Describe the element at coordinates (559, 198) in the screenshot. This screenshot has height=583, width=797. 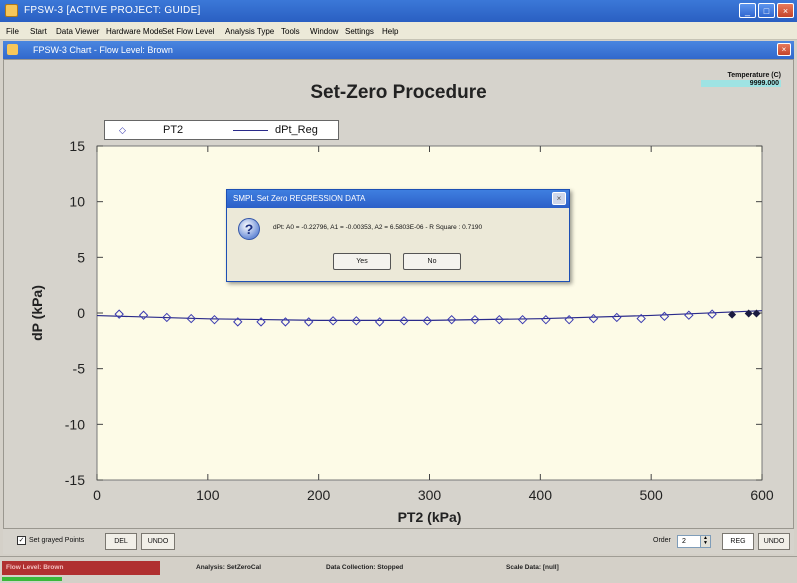
I see `dialog-close-icon: ×` at that location.